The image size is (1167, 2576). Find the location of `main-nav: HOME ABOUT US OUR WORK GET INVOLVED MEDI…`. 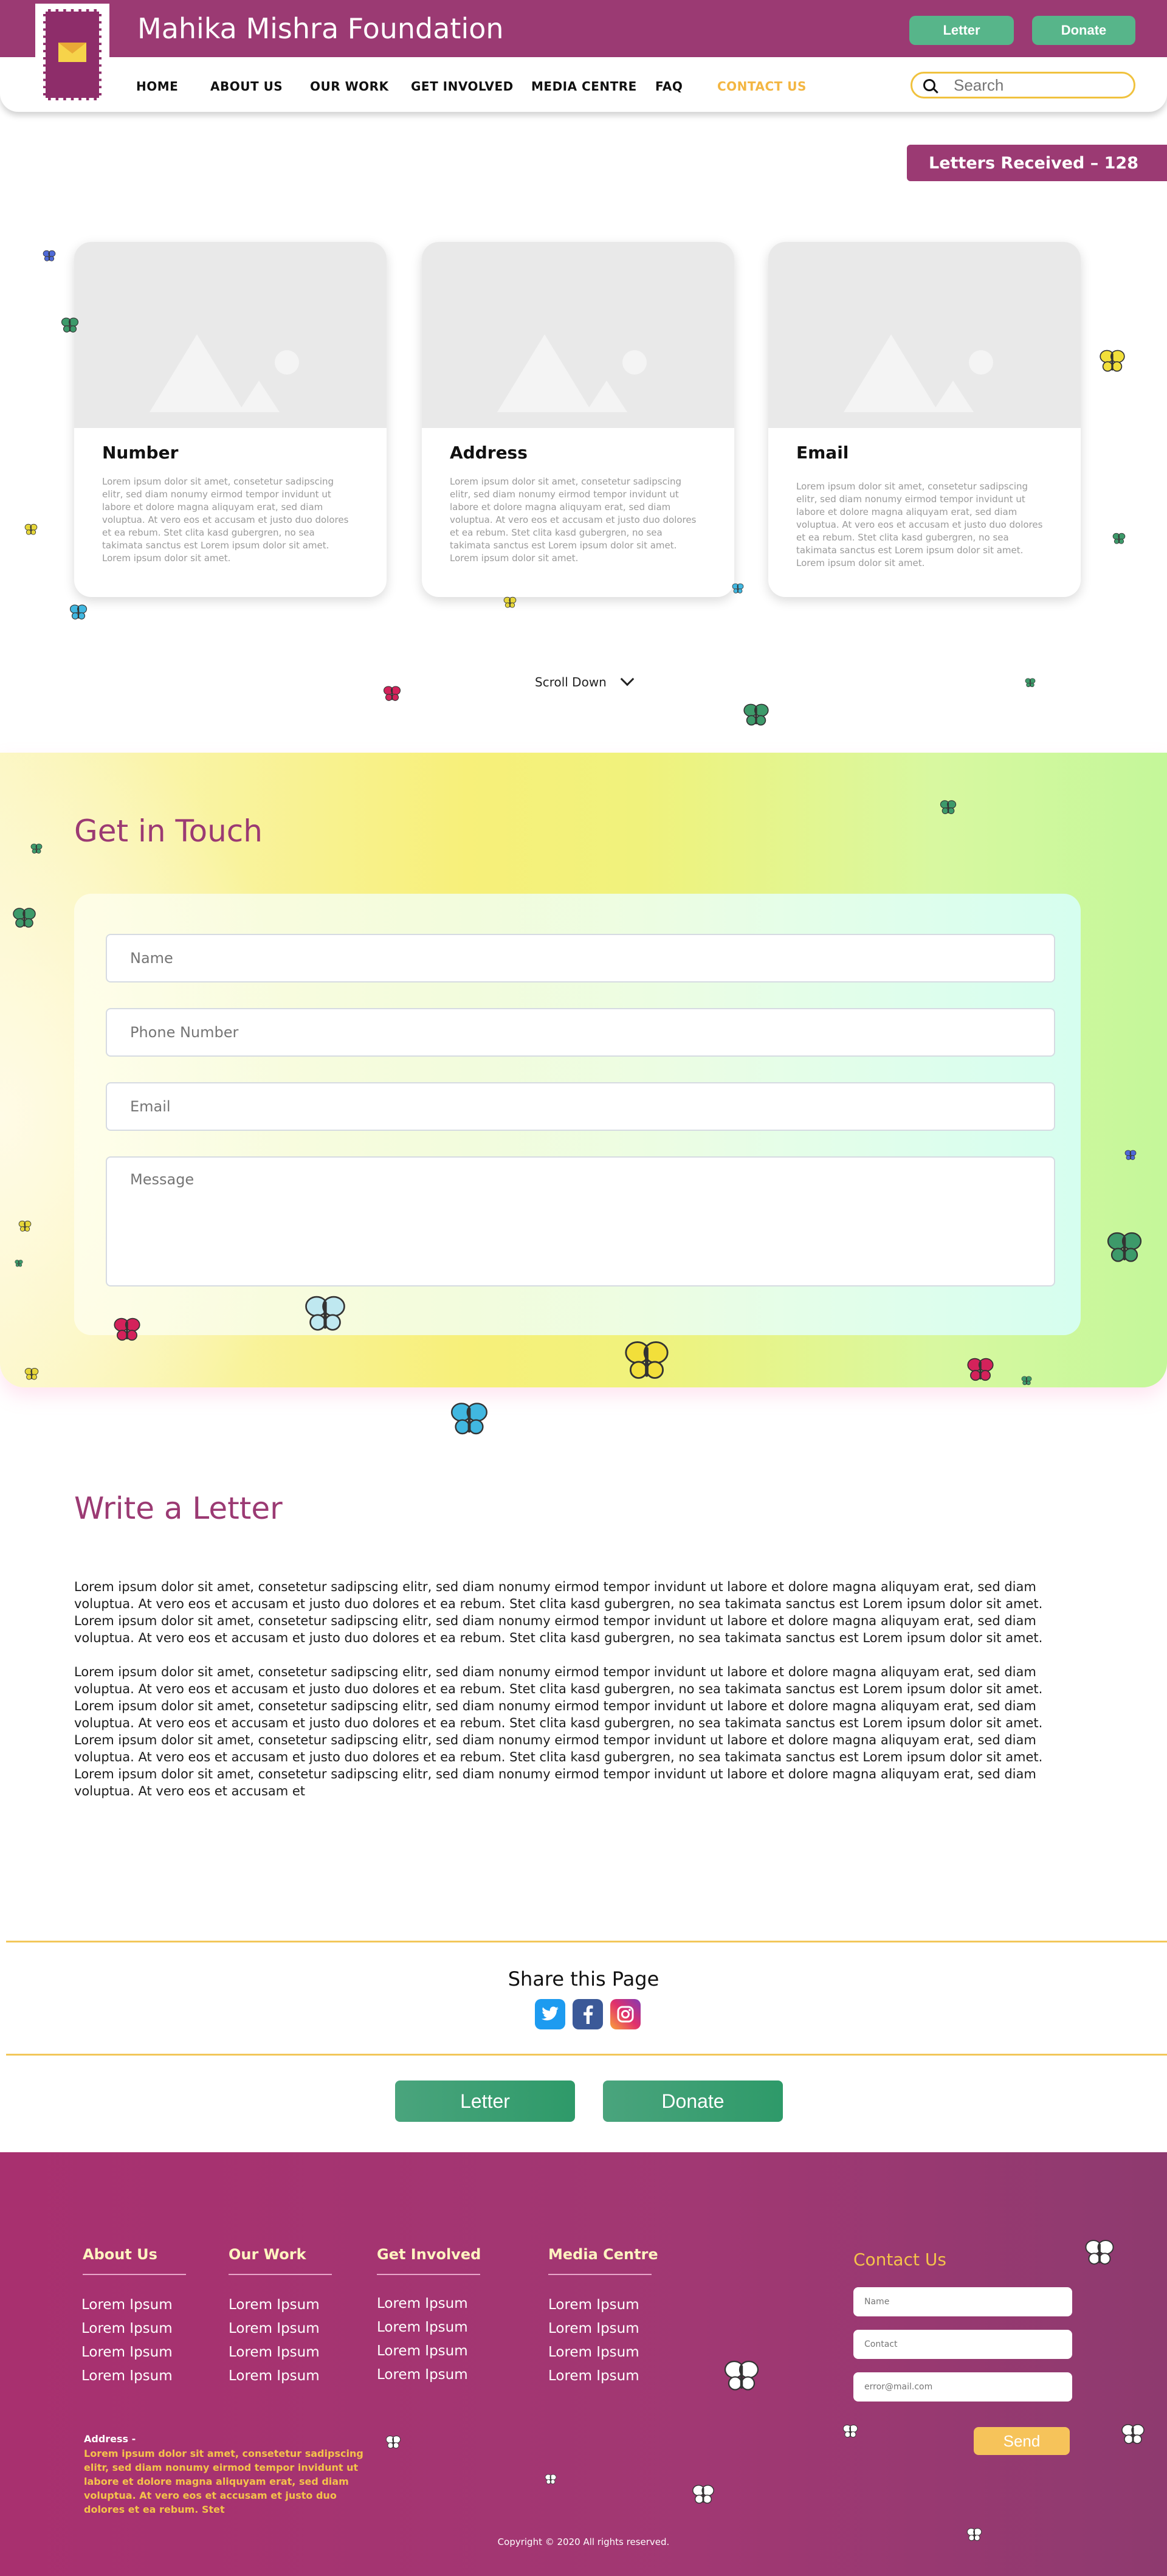

main-nav: HOME ABOUT US OUR WORK GET INVOLVED MEDI… is located at coordinates (583, 84).